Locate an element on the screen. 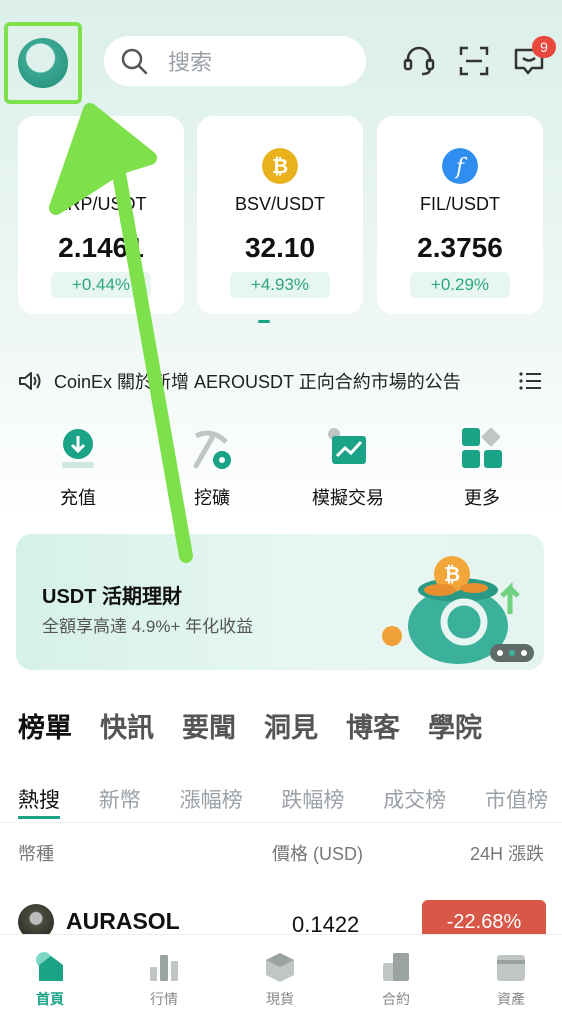  search-bar: 搜索 is located at coordinates (235, 61).